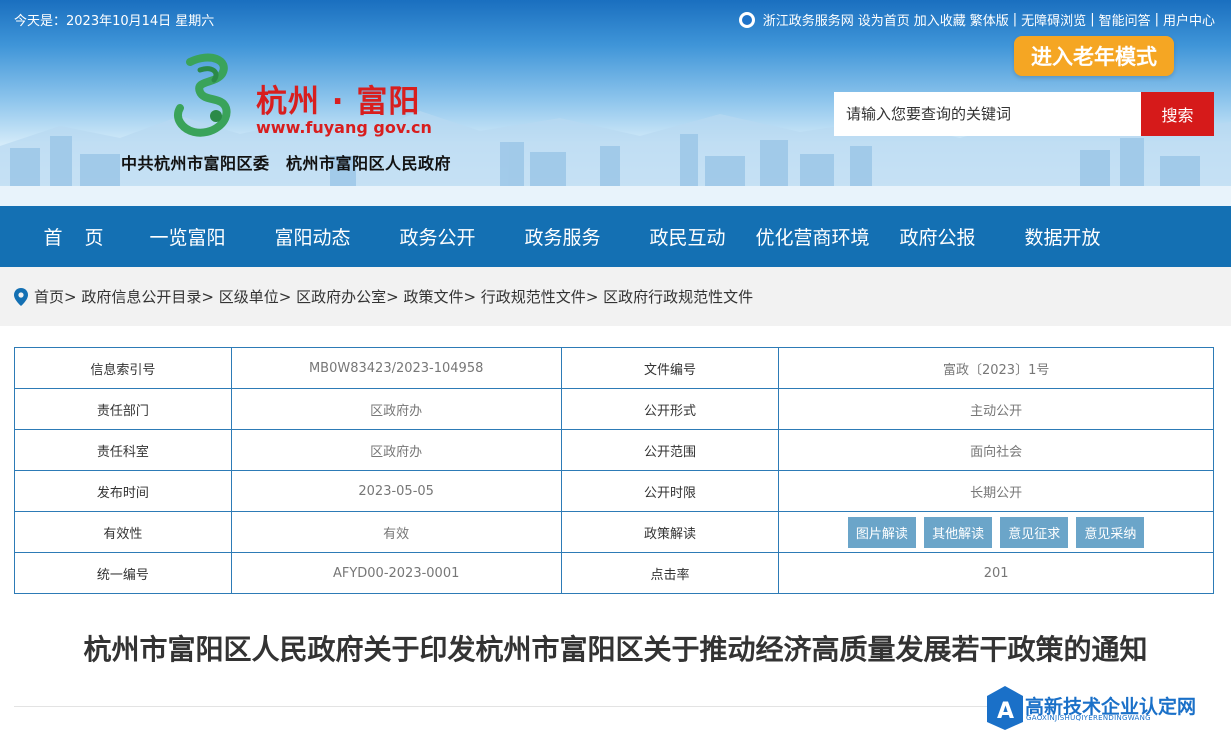 This screenshot has height=730, width=1231. Describe the element at coordinates (812, 236) in the screenshot. I see `nav-item-business-env: 优化营商环境` at that location.